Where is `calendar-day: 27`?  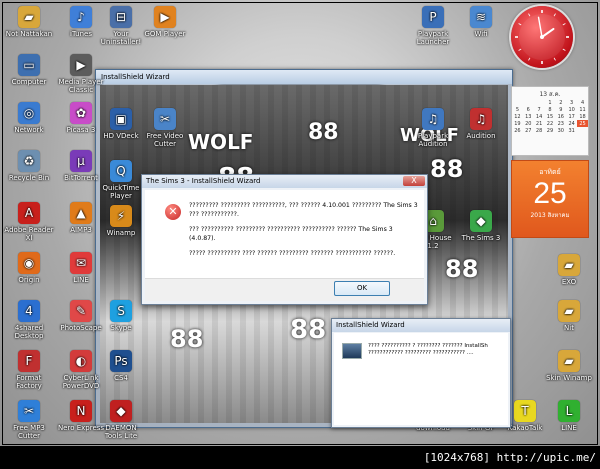 calendar-day: 27 is located at coordinates (528, 130).